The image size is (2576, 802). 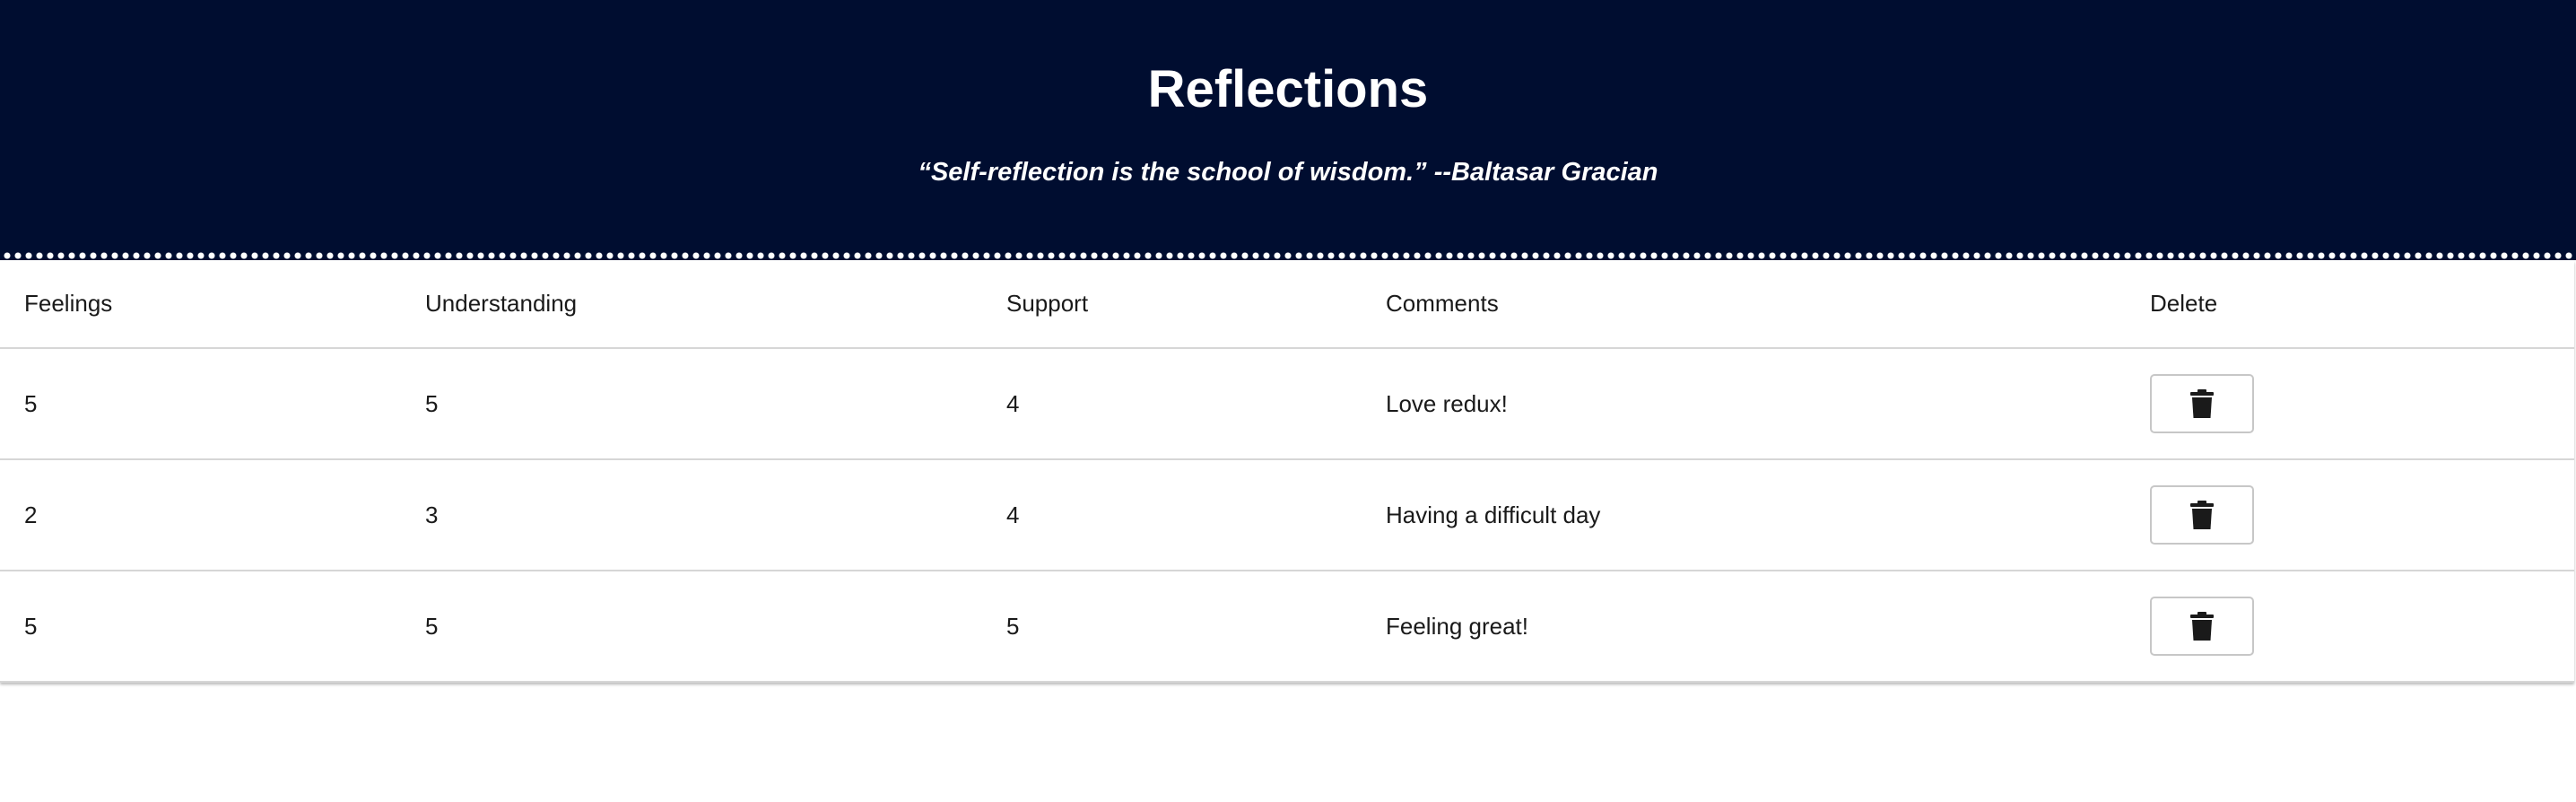 What do you see at coordinates (1744, 515) in the screenshot?
I see `cell-comments: Having a difficult day` at bounding box center [1744, 515].